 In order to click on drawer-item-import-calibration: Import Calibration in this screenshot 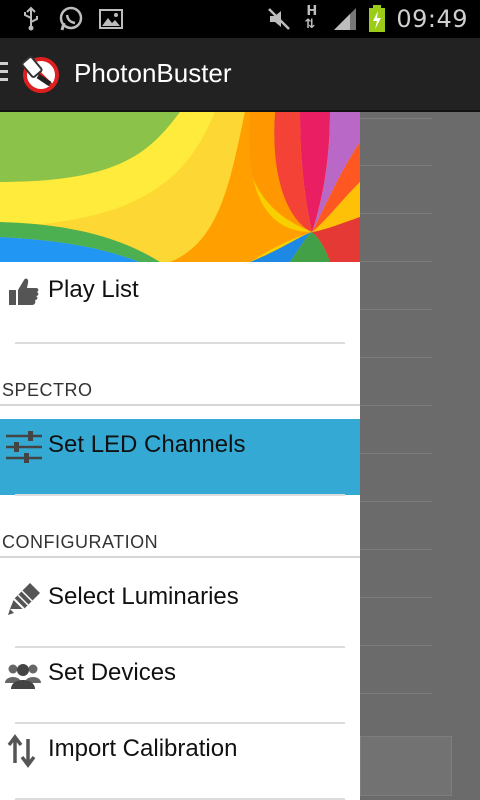, I will do `click(180, 761)`.